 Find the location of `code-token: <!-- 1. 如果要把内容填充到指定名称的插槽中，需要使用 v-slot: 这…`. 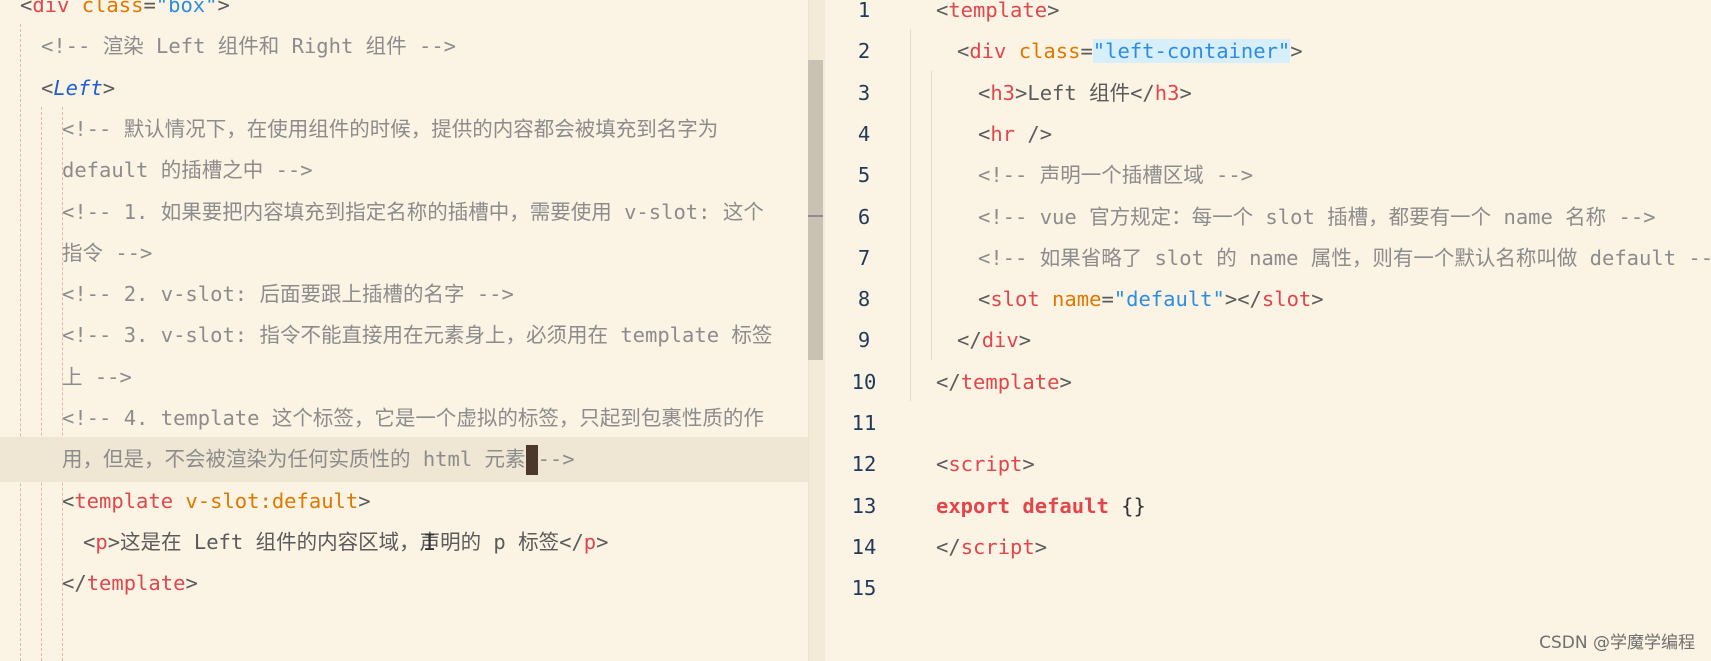

code-token: <!-- 1. 如果要把内容填充到指定名称的插槽中，需要使用 v-slot: 这… is located at coordinates (413, 211).